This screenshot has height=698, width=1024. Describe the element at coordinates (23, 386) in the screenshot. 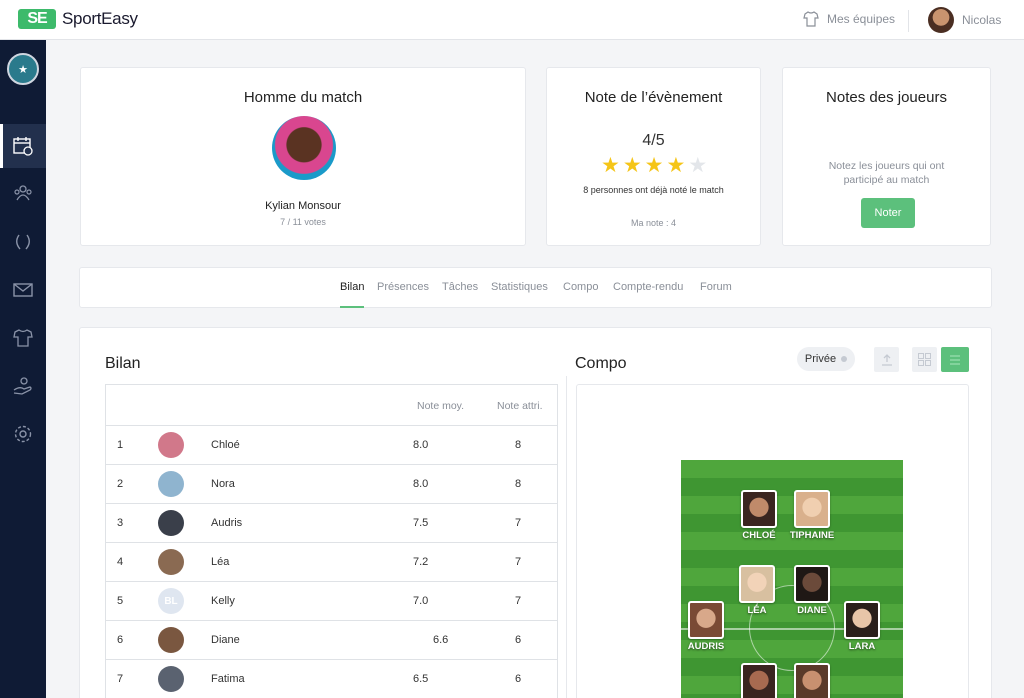

I see `sidebar-item-payments` at that location.